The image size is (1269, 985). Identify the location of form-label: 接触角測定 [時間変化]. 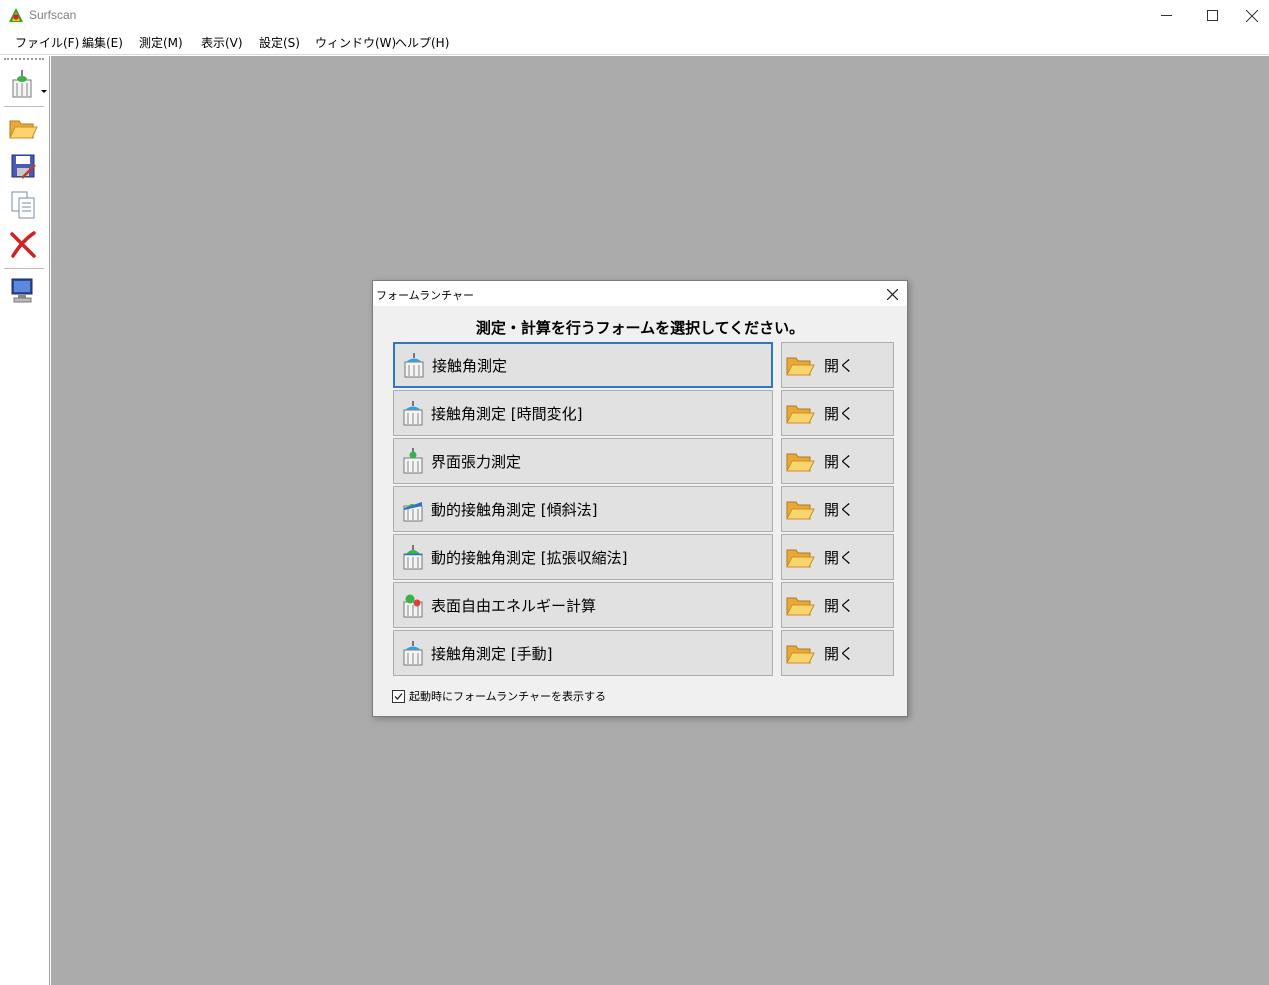
(507, 413).